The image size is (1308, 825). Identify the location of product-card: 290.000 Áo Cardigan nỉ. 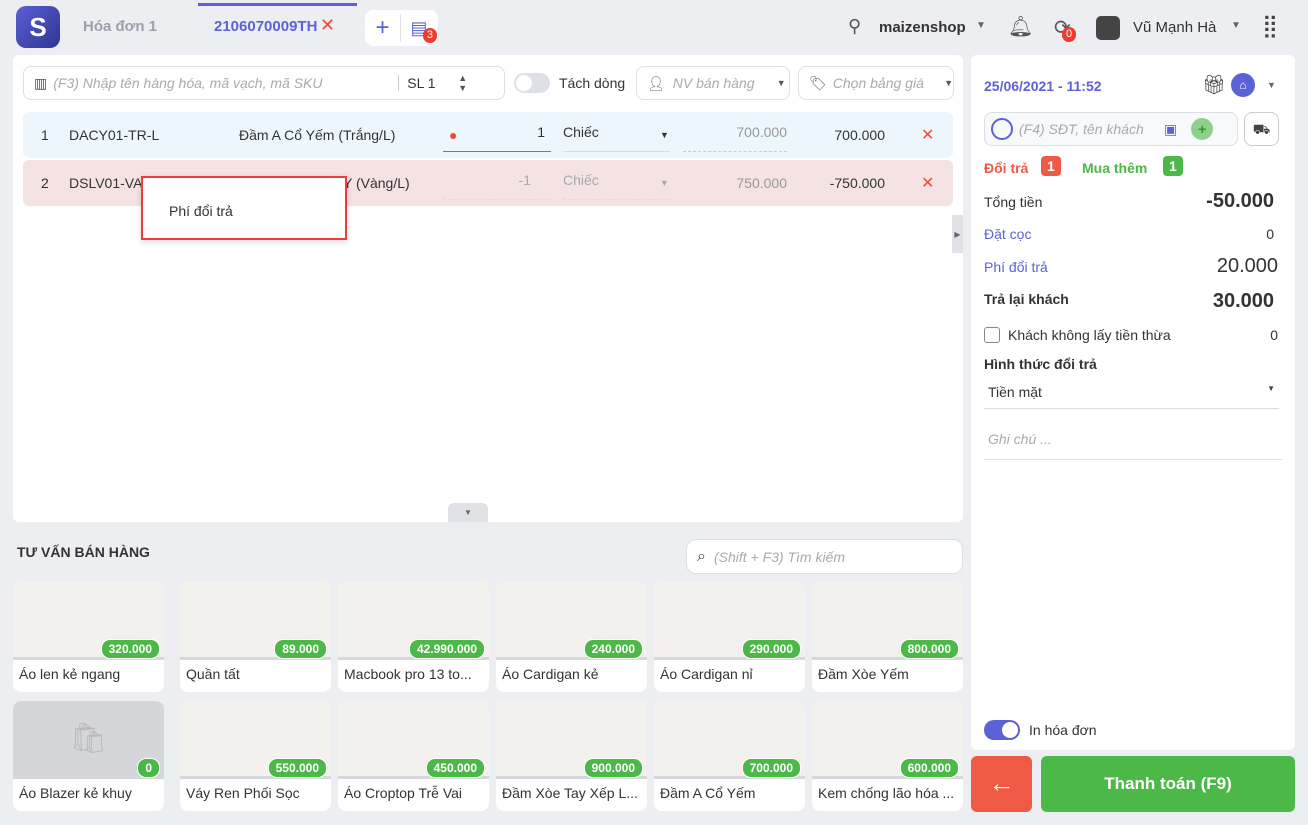
(729, 637).